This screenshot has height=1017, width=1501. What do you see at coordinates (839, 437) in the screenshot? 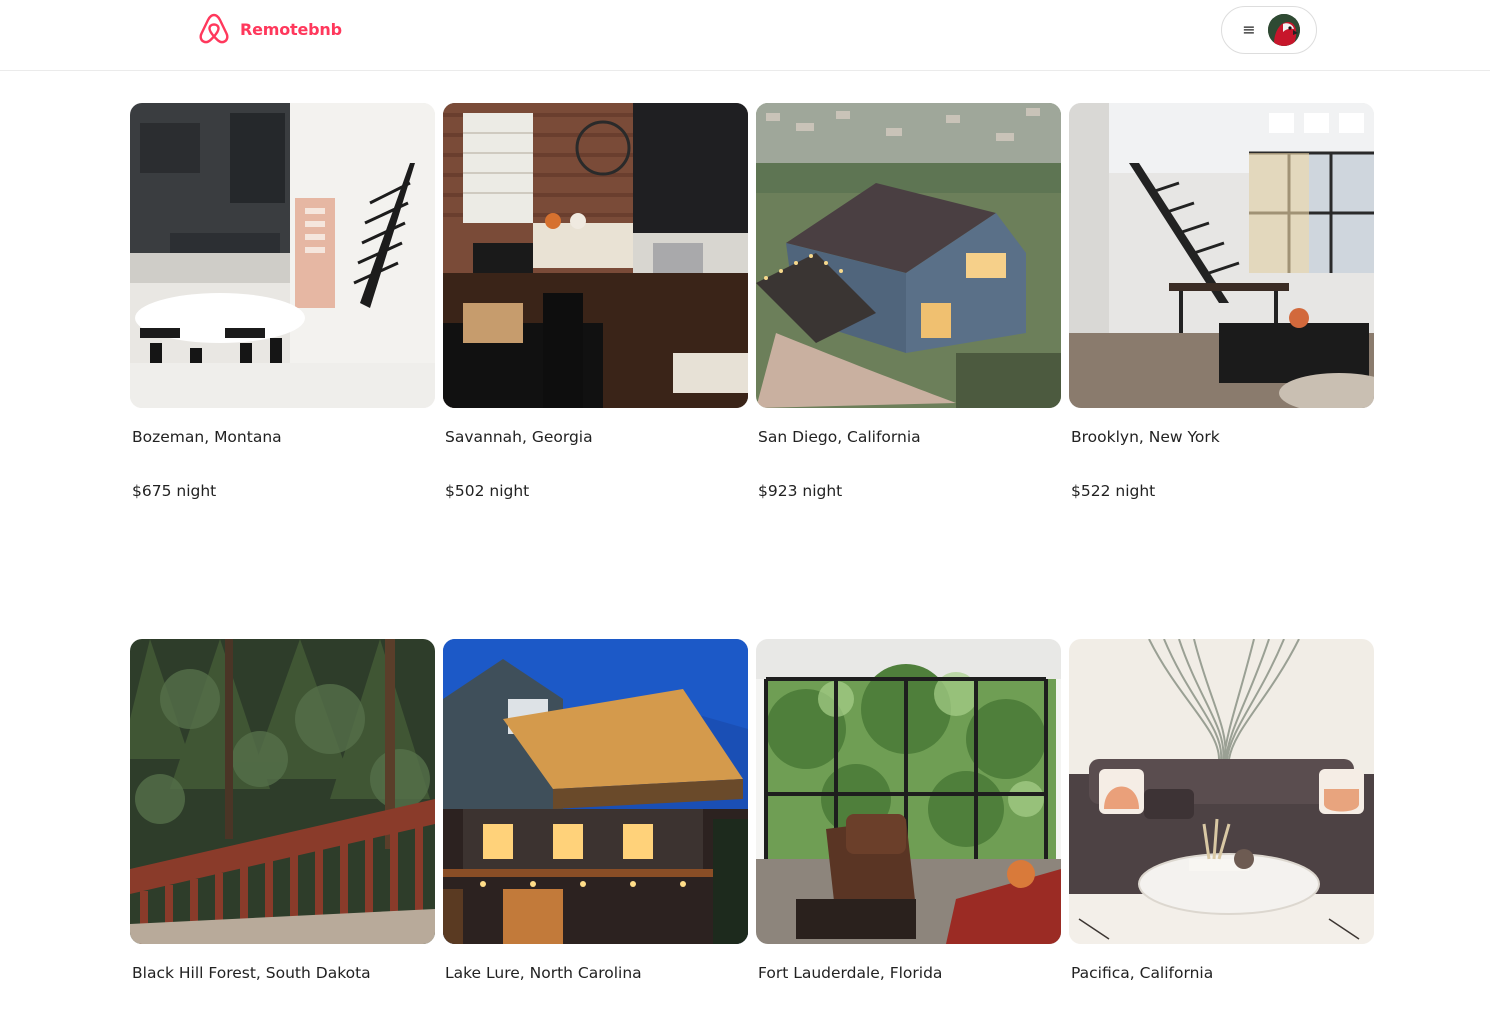
I see `listing-location: San Diego, California` at bounding box center [839, 437].